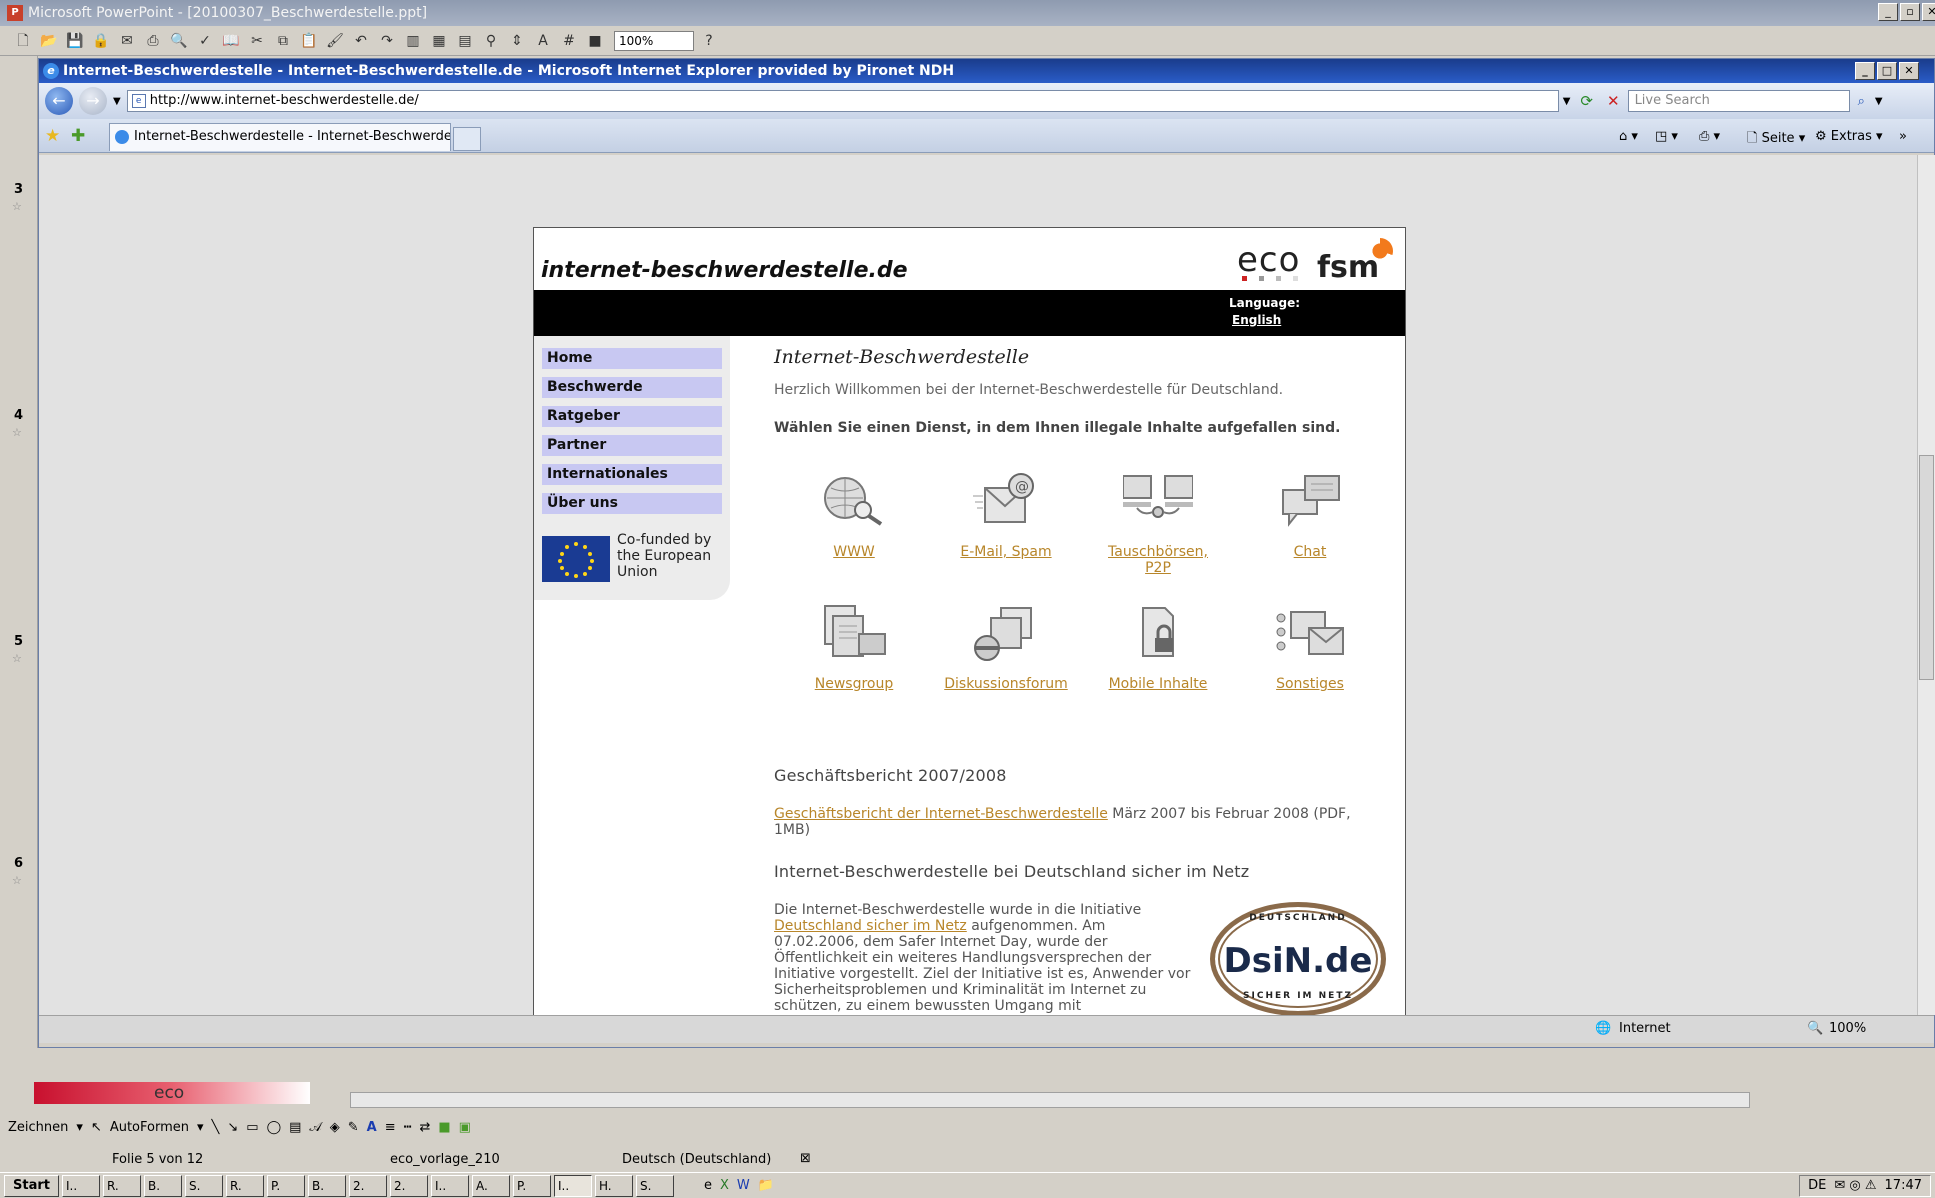  Describe the element at coordinates (1926, 585) in the screenshot. I see `vertical-scrollbar` at that location.